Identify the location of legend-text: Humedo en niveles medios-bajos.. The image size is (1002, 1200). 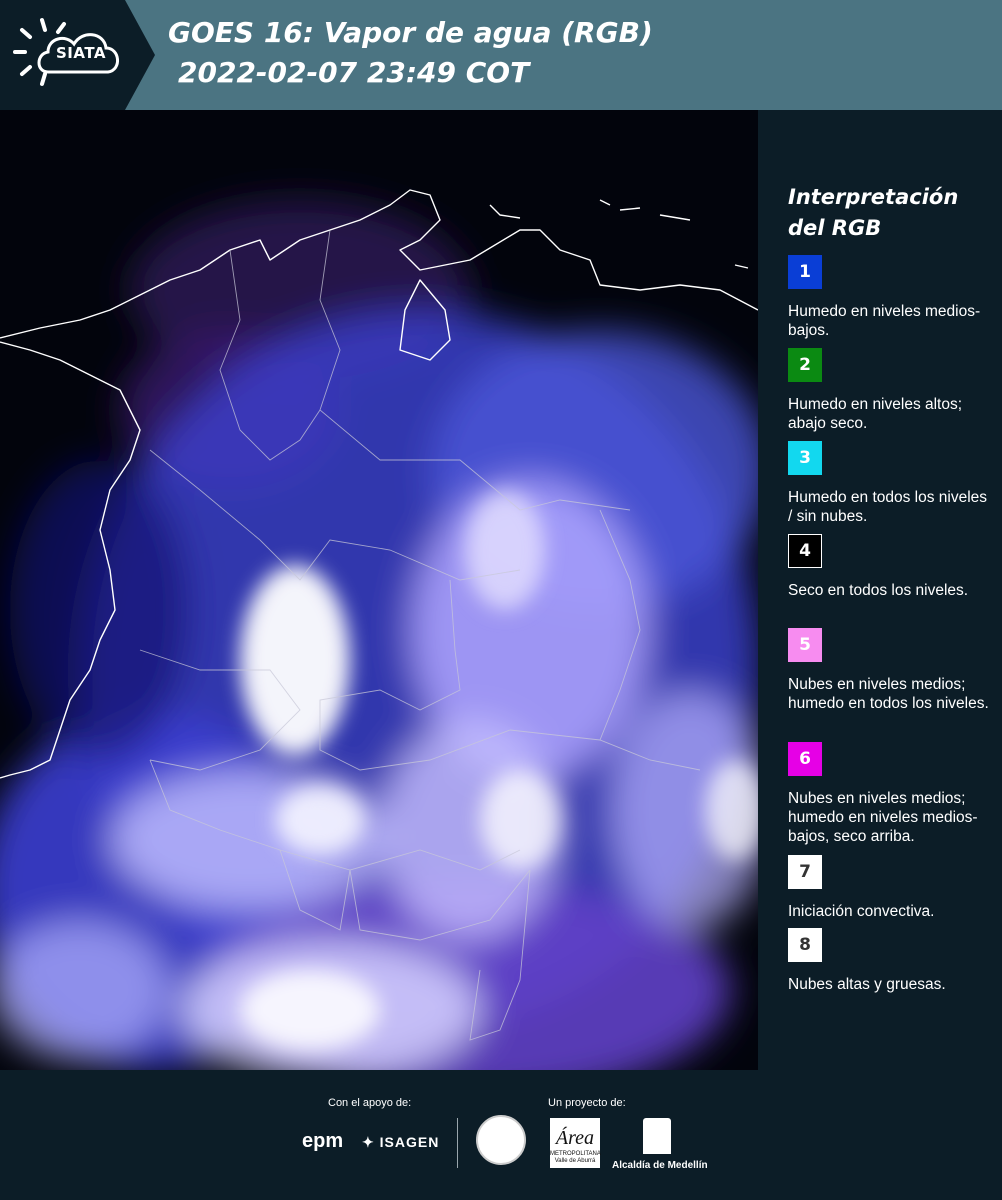
(884, 321).